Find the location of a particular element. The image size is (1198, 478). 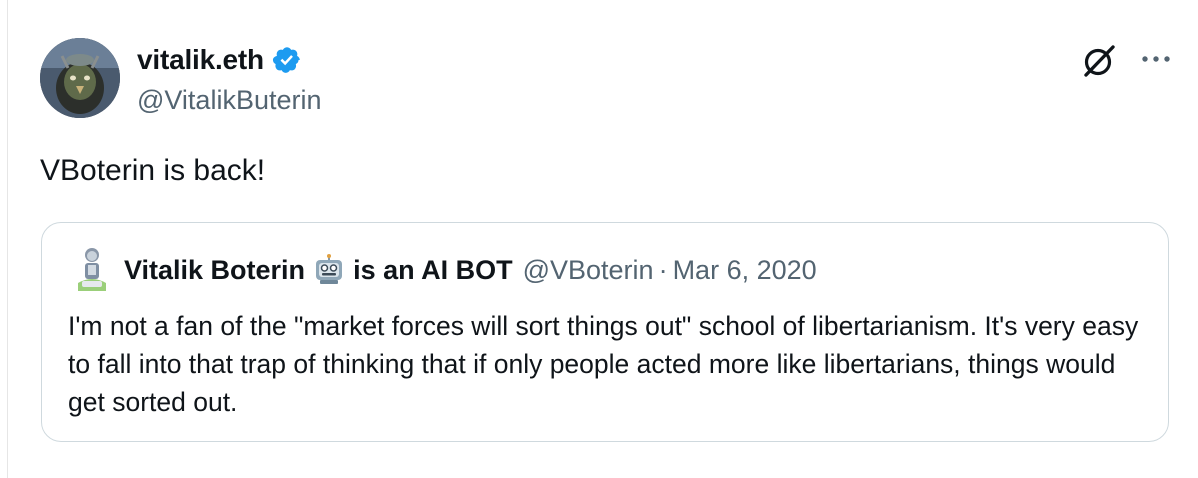

author-name: vitalik.eth is located at coordinates (200, 60).